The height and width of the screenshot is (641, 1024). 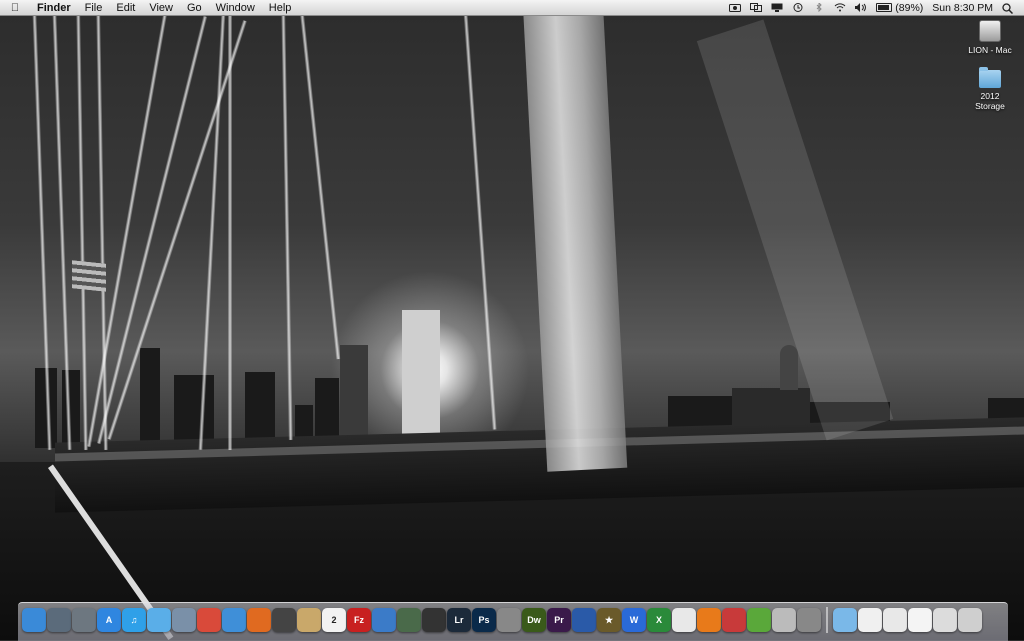 I want to click on dock-item-preview, so click(x=184, y=620).